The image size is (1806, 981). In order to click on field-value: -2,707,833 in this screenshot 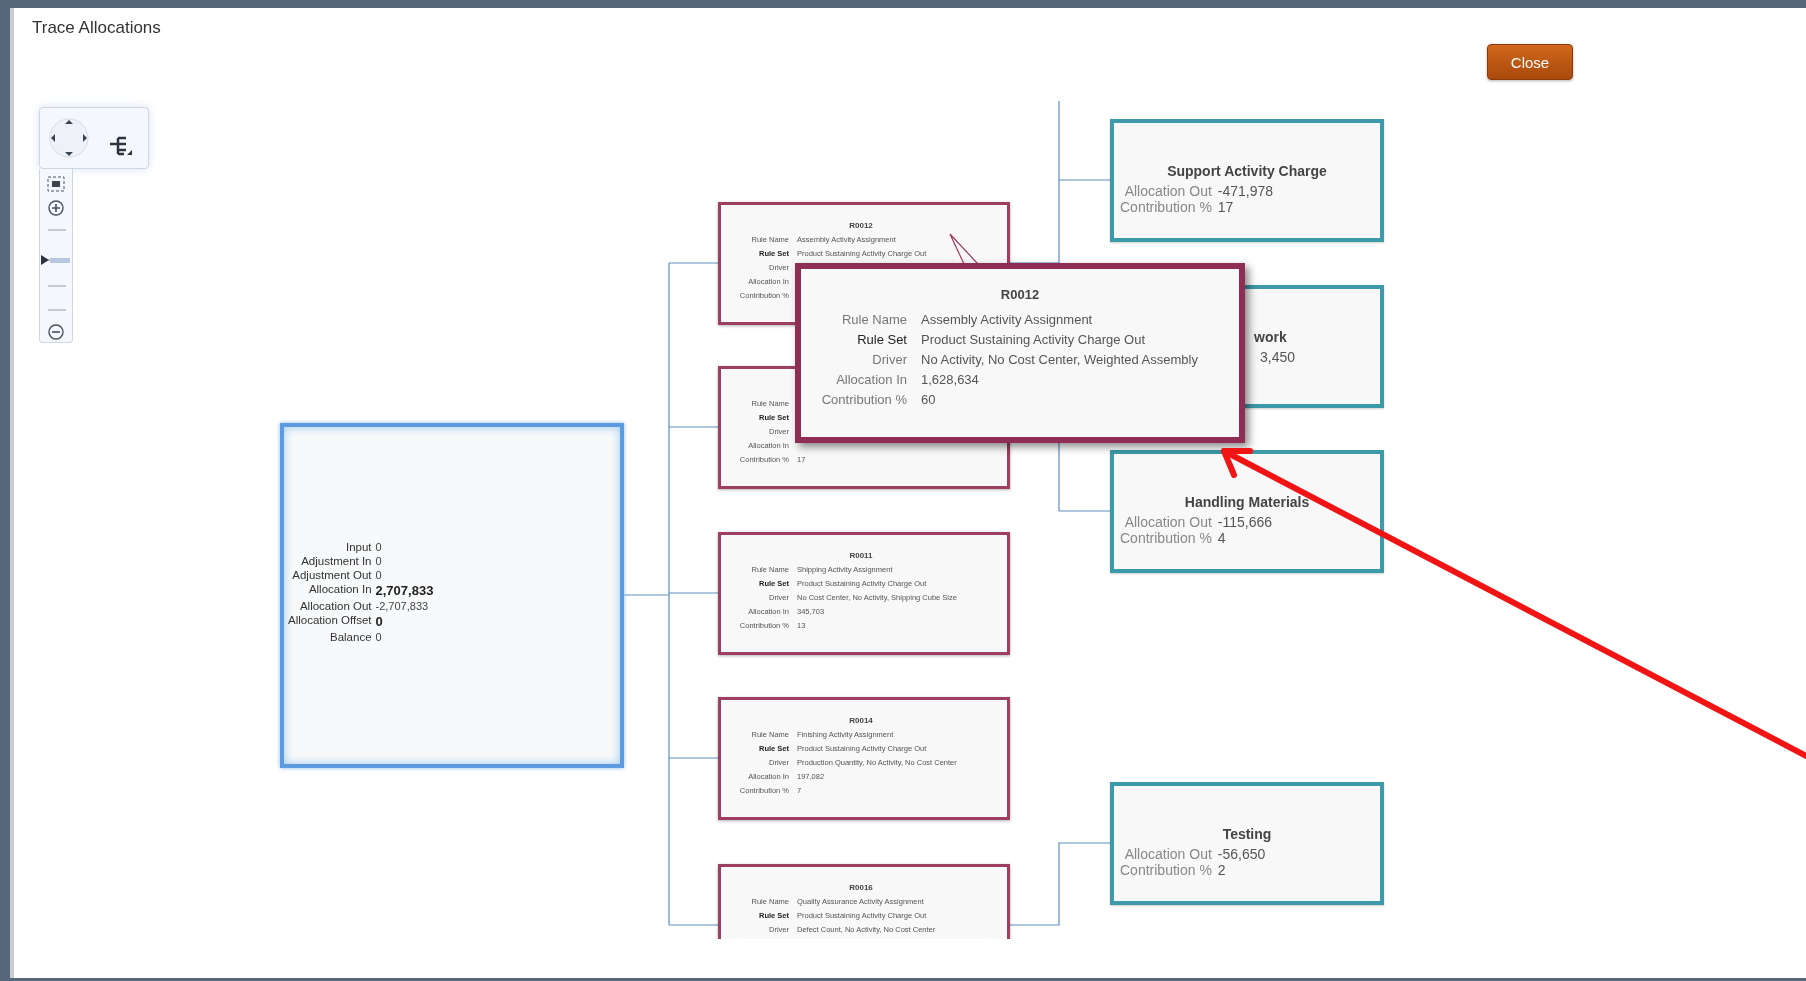, I will do `click(402, 605)`.